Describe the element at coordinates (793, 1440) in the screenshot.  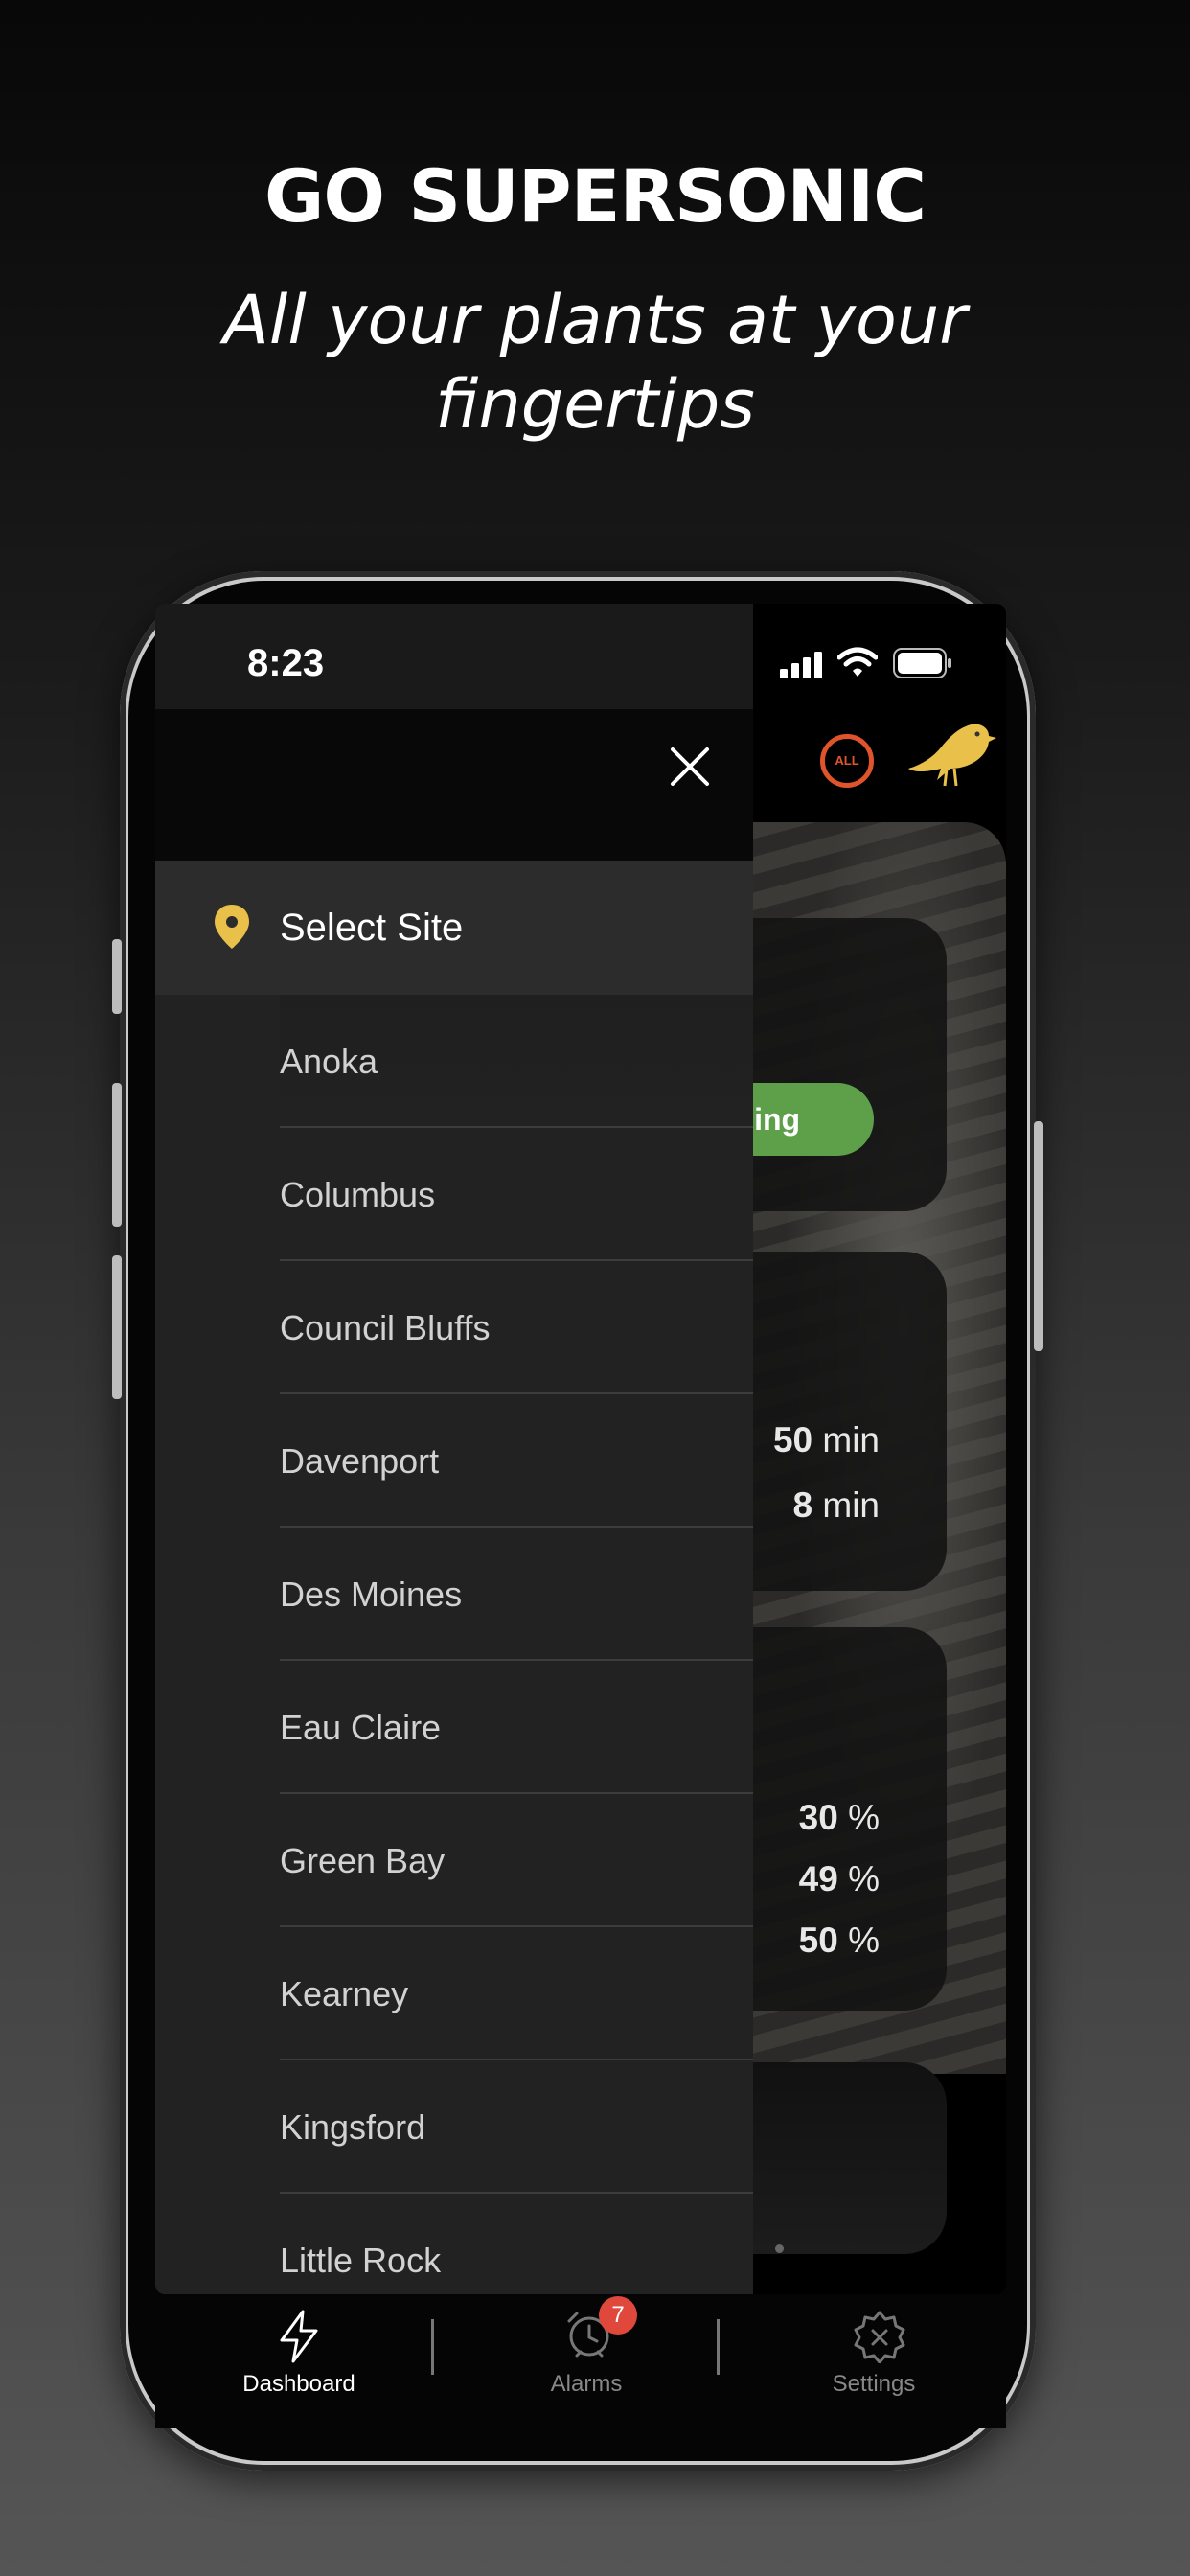
I see `time-value: 50` at that location.